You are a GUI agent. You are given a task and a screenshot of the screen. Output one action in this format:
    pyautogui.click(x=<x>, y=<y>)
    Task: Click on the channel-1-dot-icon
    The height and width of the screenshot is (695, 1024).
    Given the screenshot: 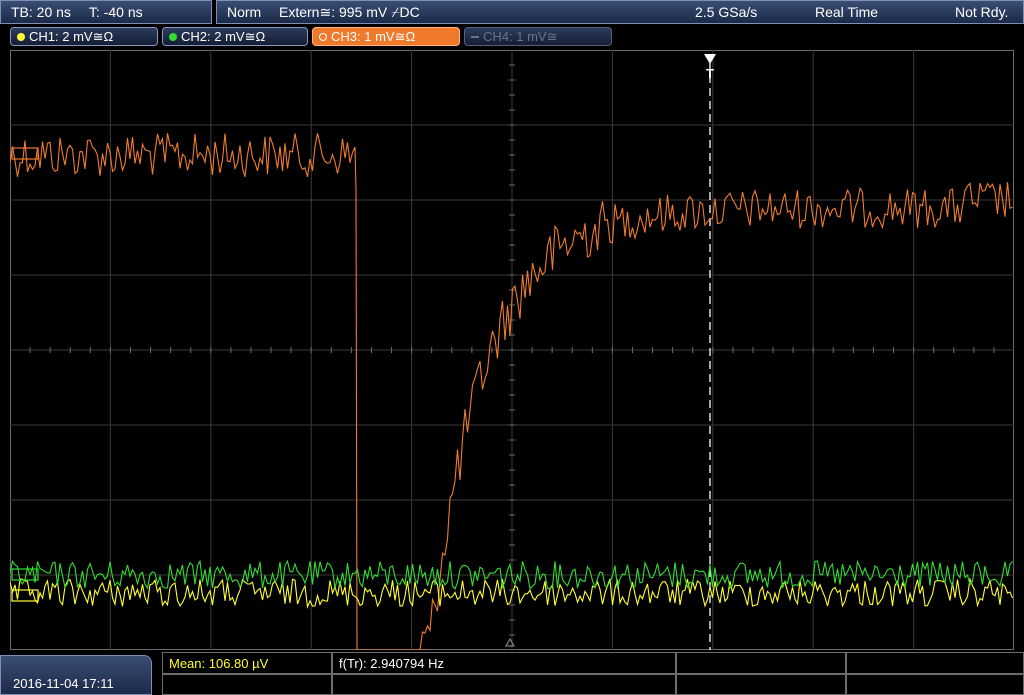 What is the action you would take?
    pyautogui.click(x=21, y=37)
    